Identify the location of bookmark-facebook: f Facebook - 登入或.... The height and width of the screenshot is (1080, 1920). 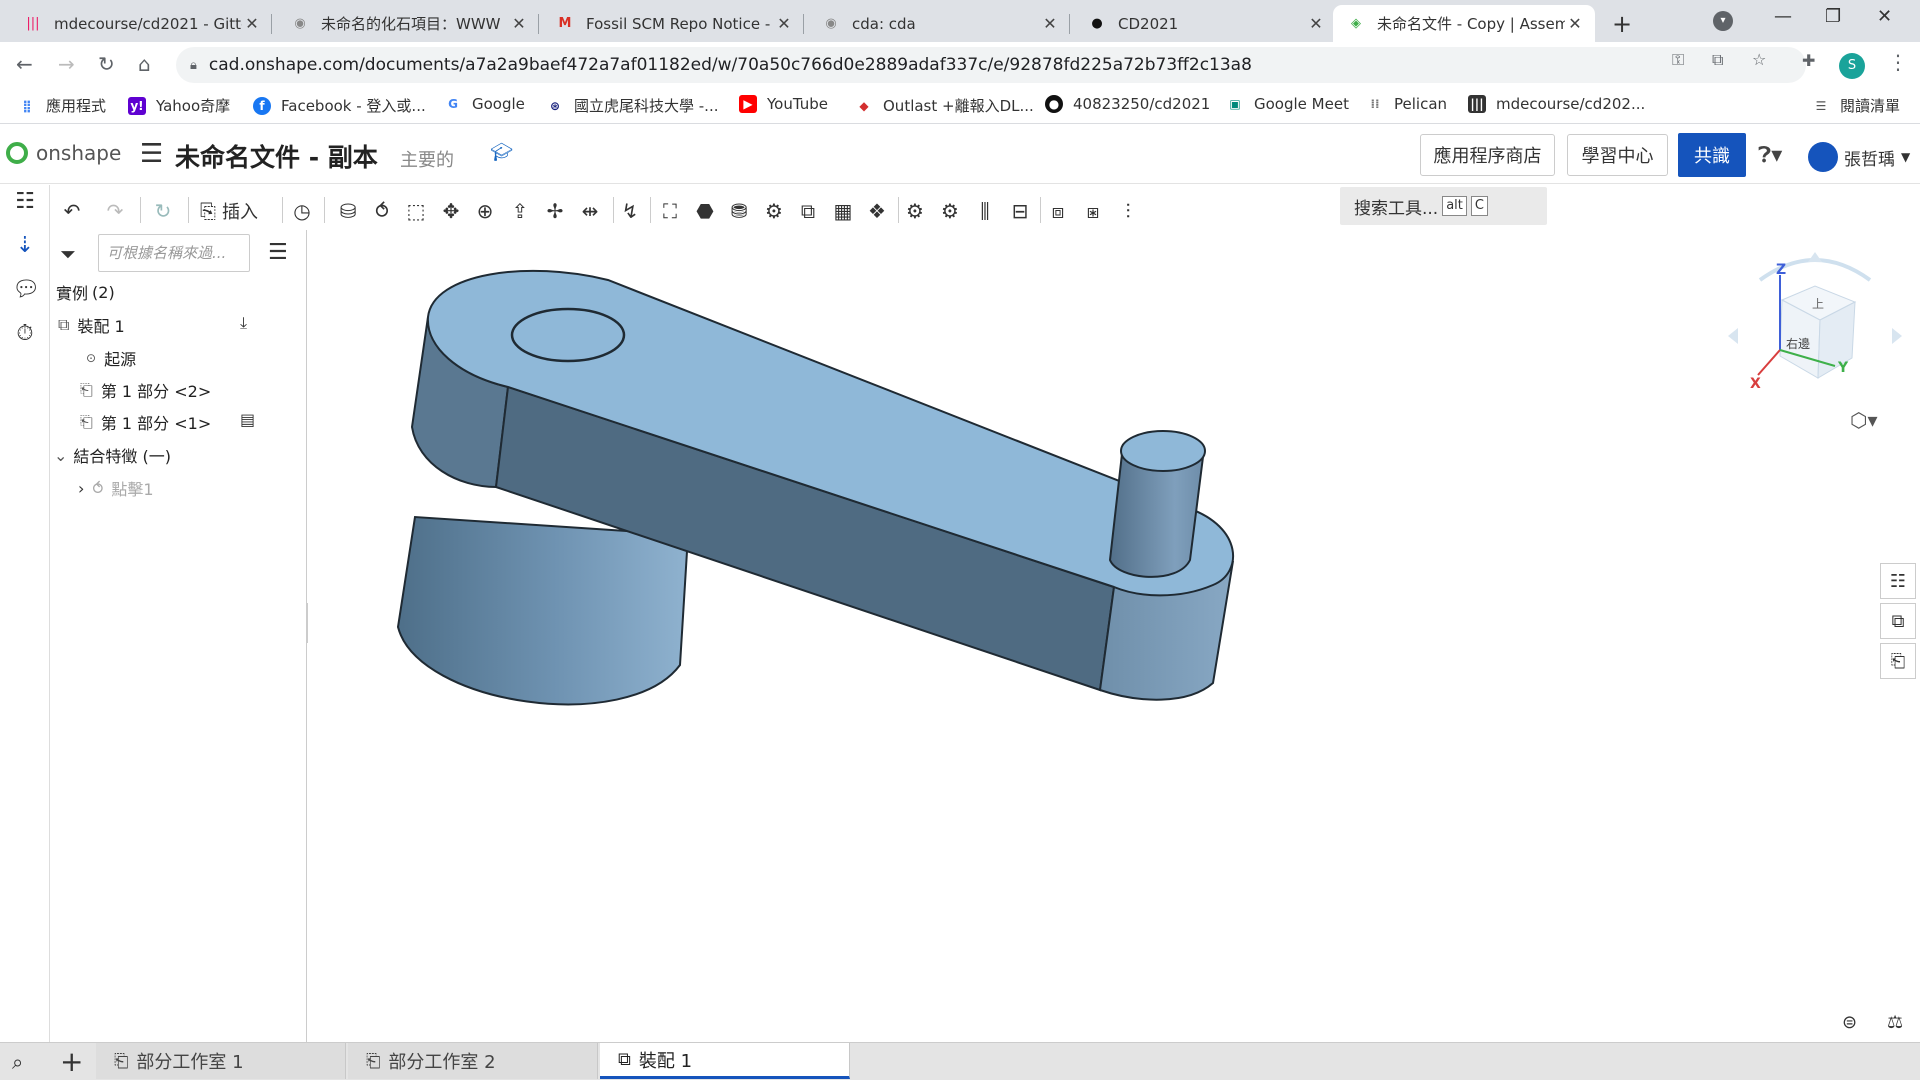
(339, 105).